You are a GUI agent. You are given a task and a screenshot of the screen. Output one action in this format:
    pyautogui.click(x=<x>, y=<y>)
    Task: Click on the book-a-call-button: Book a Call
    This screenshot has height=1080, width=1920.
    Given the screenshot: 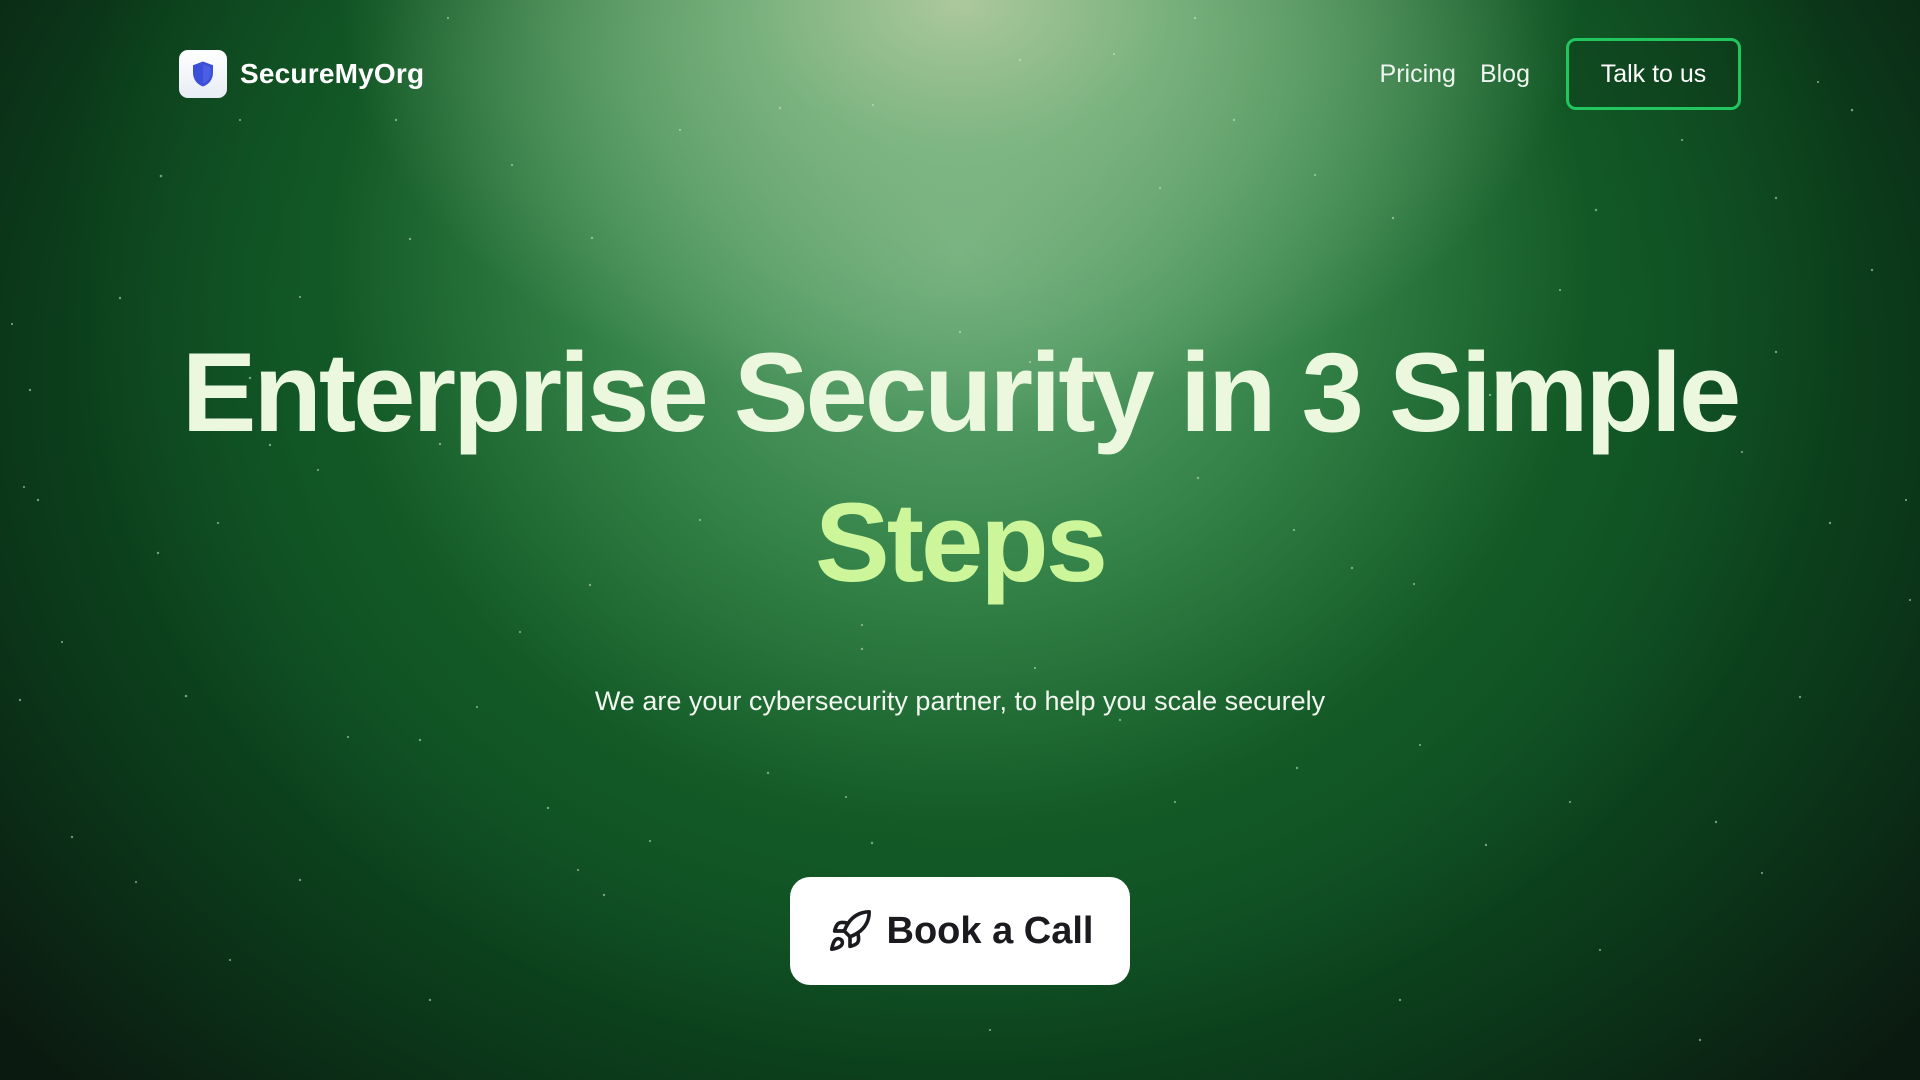 What is the action you would take?
    pyautogui.click(x=960, y=931)
    